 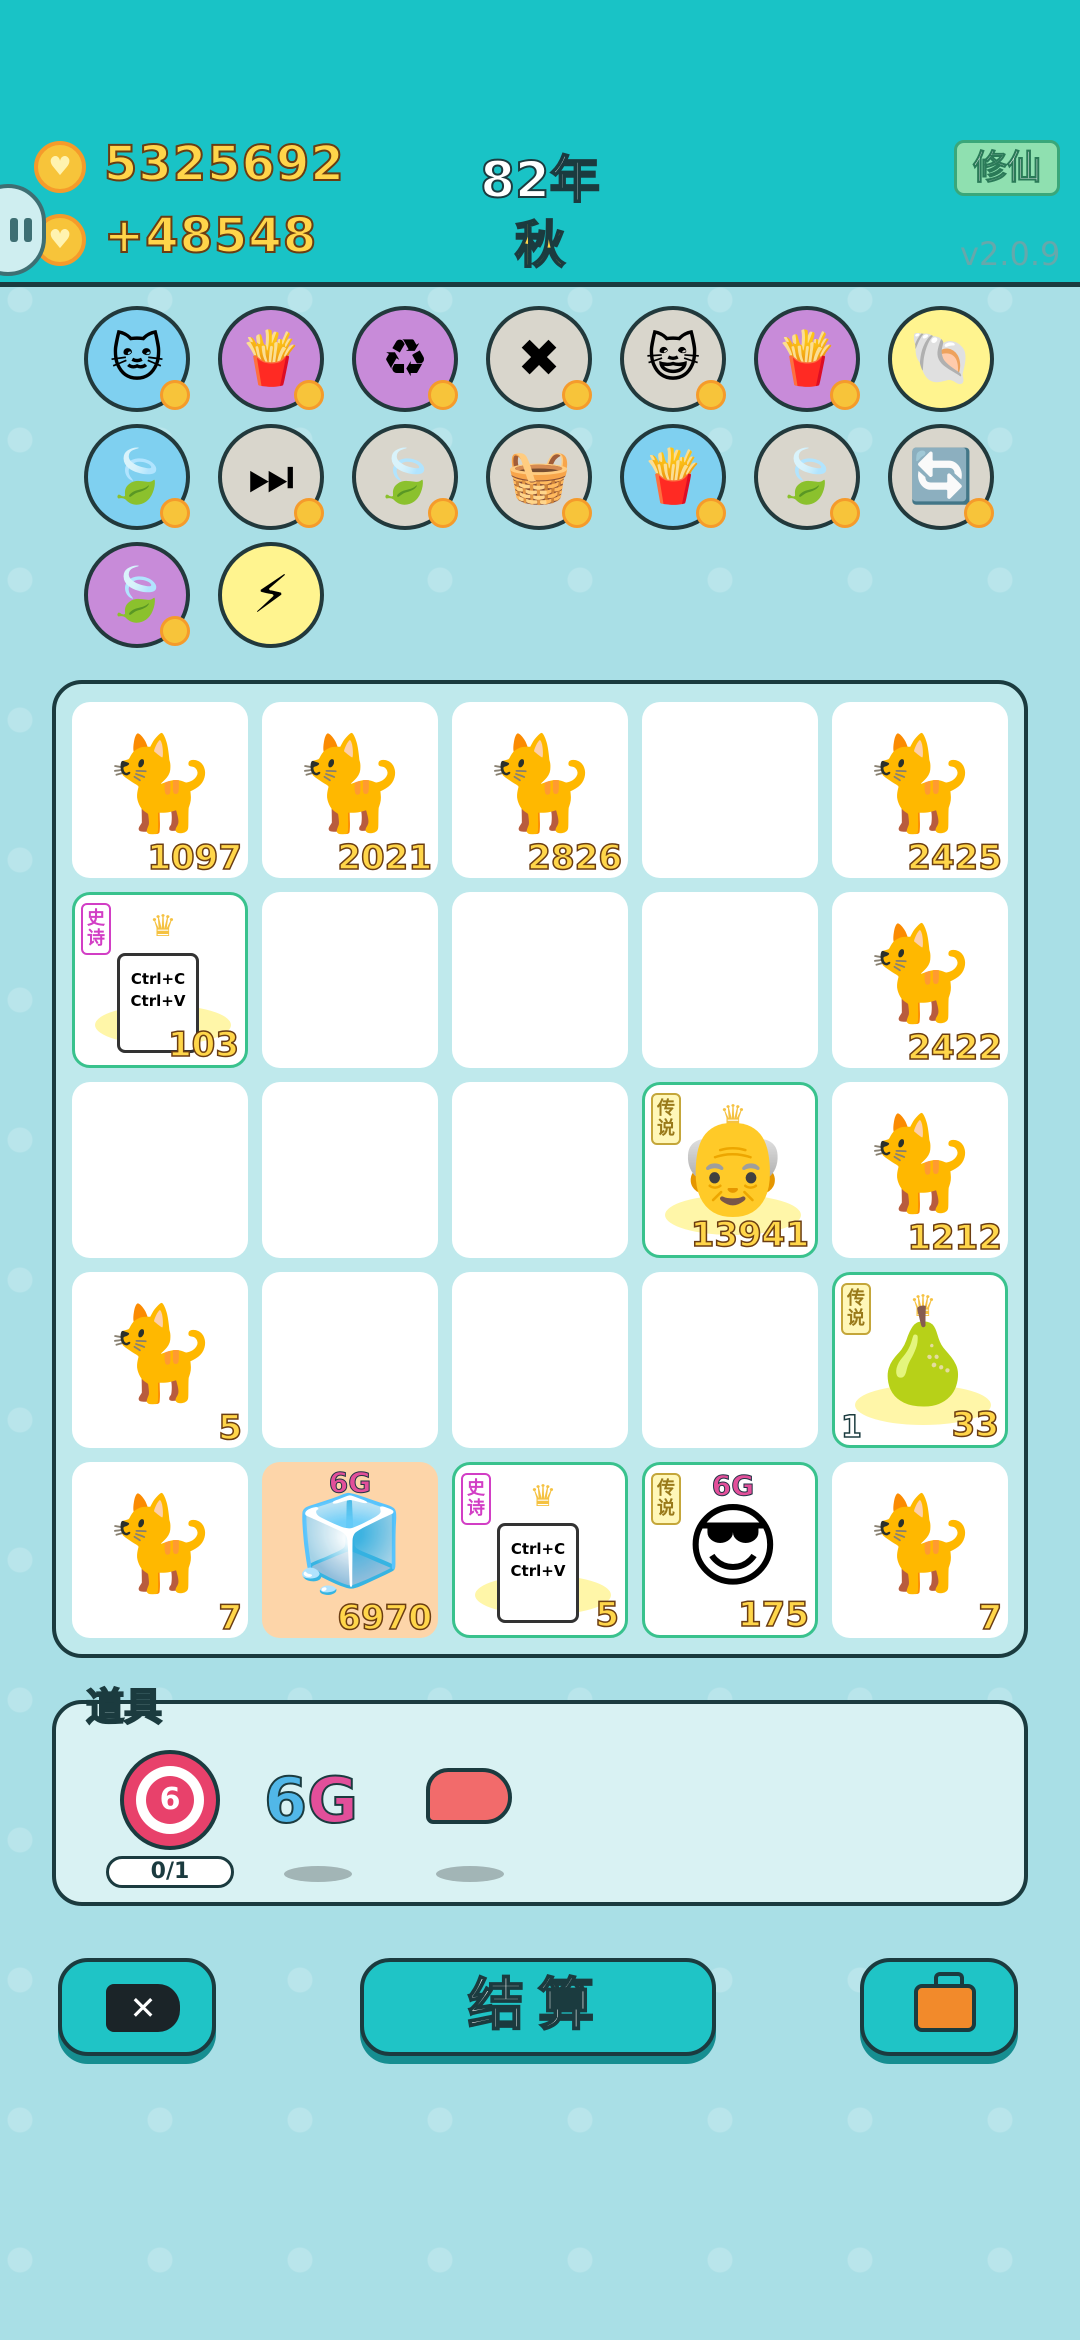 What do you see at coordinates (350, 1543) in the screenshot?
I see `fridge-icon: 🧊` at bounding box center [350, 1543].